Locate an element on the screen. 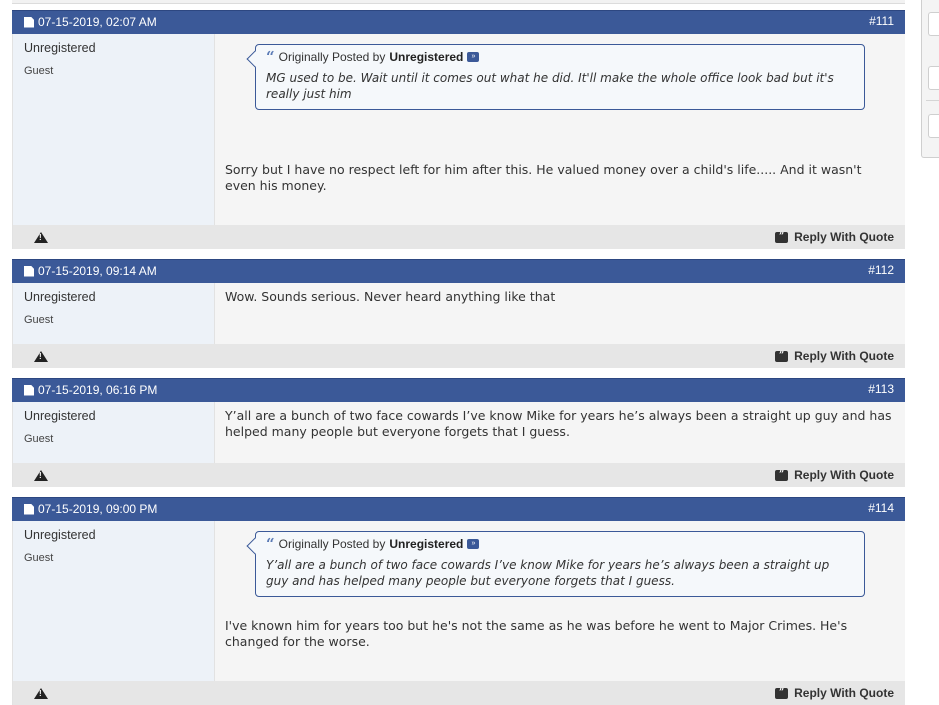 This screenshot has height=705, width=939. post-date: 07-15-2019, 09:14 AM is located at coordinates (90, 271).